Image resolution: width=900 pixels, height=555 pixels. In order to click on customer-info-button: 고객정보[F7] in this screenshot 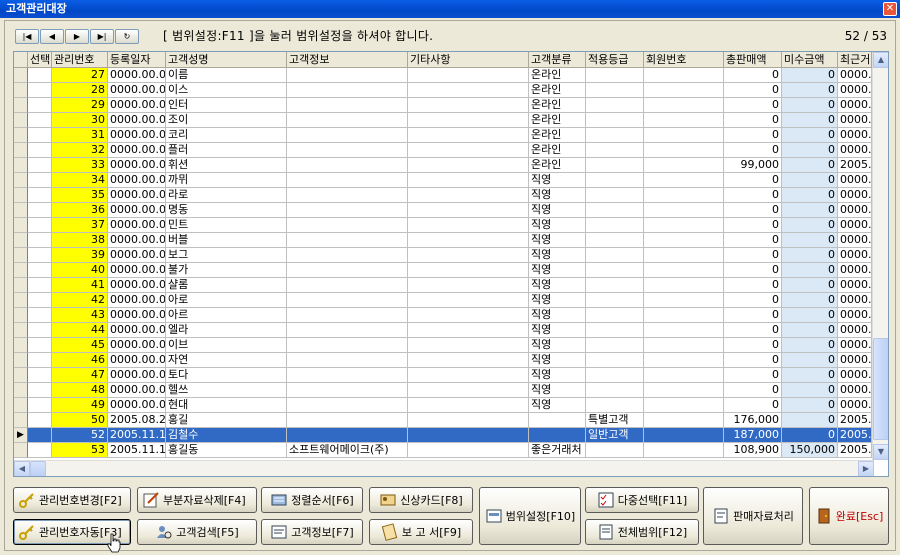, I will do `click(312, 532)`.